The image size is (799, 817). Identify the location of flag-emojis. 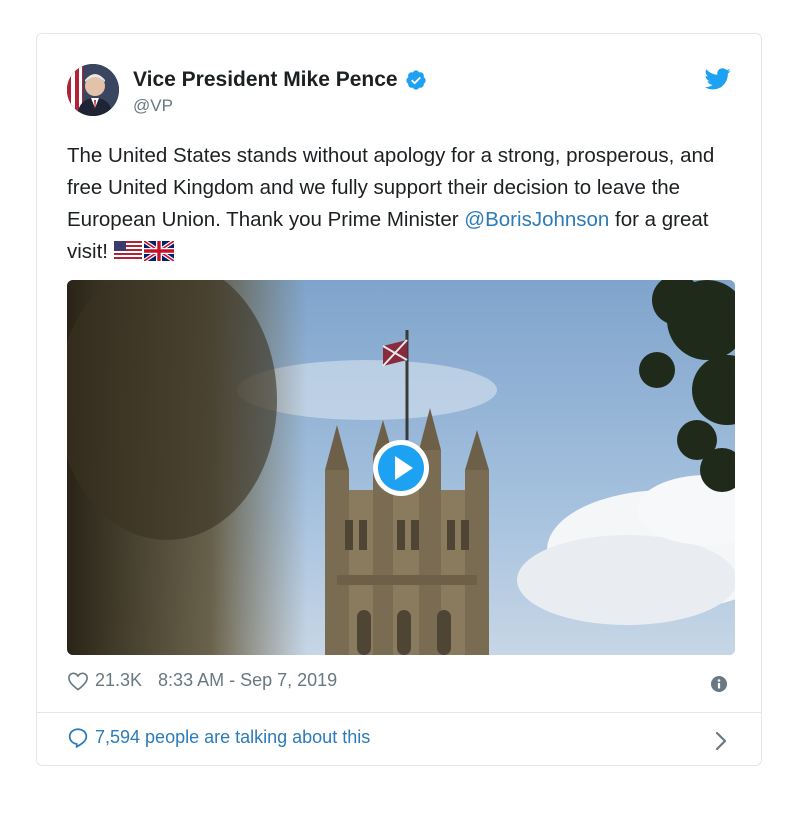
(144, 255).